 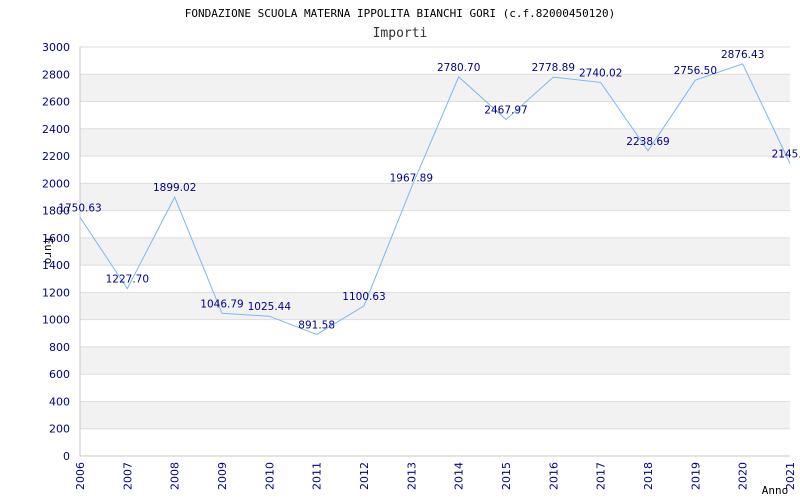 What do you see at coordinates (775, 490) in the screenshot?
I see `x-axis-label: Anno` at bounding box center [775, 490].